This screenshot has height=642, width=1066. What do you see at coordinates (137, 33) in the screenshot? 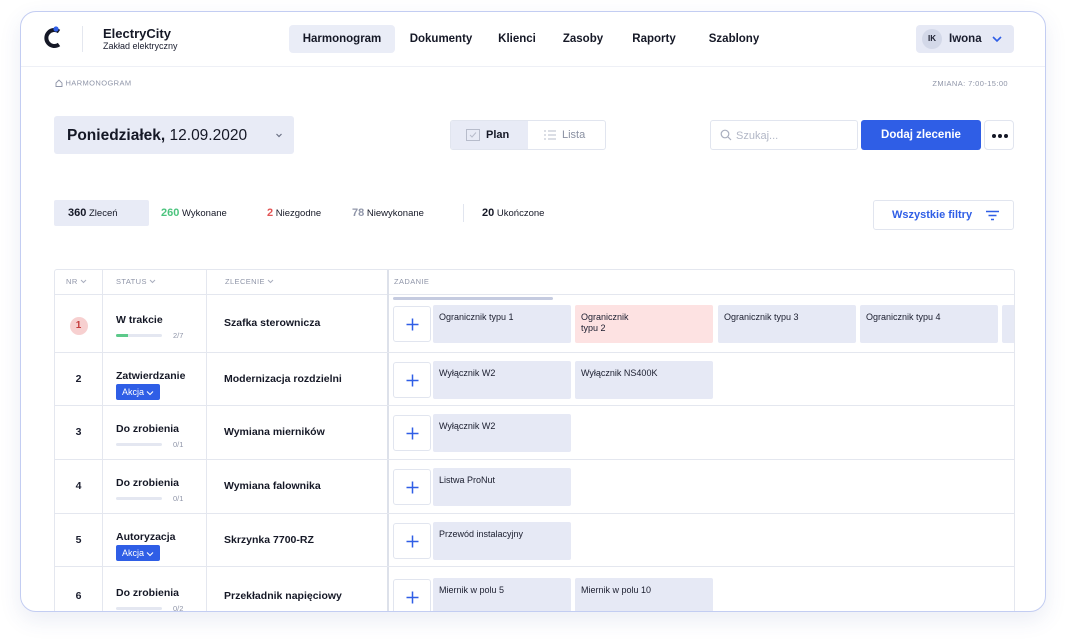
I see `app-name: ElectryCity` at bounding box center [137, 33].